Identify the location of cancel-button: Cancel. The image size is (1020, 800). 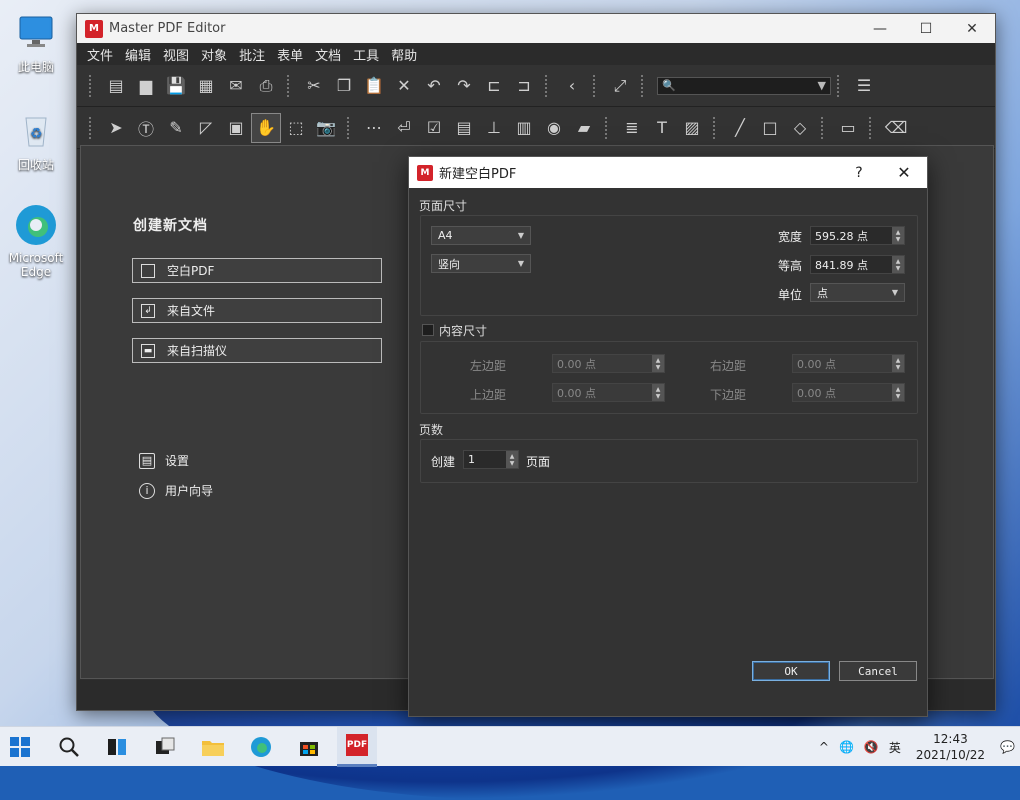
(878, 671).